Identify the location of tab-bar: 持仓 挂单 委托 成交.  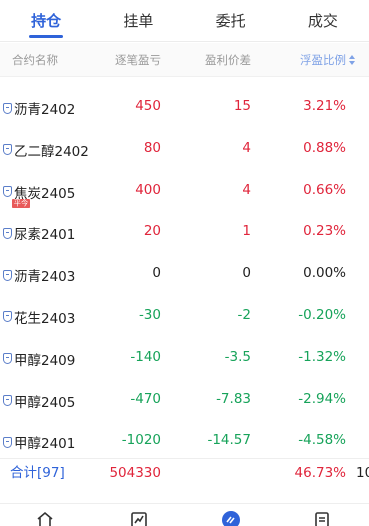
(184, 21).